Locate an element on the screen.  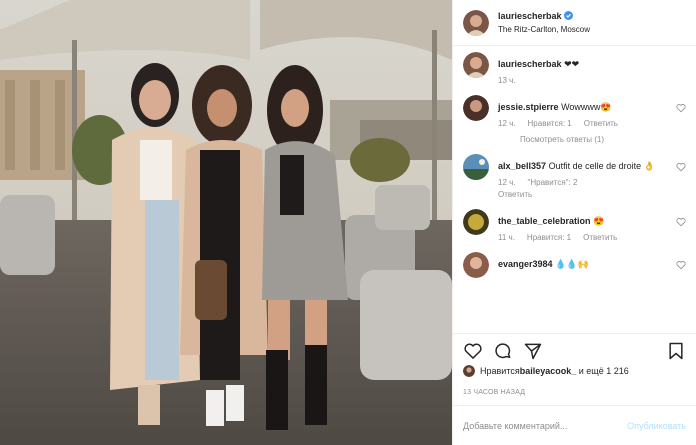
caption-avatar is located at coordinates (476, 65).